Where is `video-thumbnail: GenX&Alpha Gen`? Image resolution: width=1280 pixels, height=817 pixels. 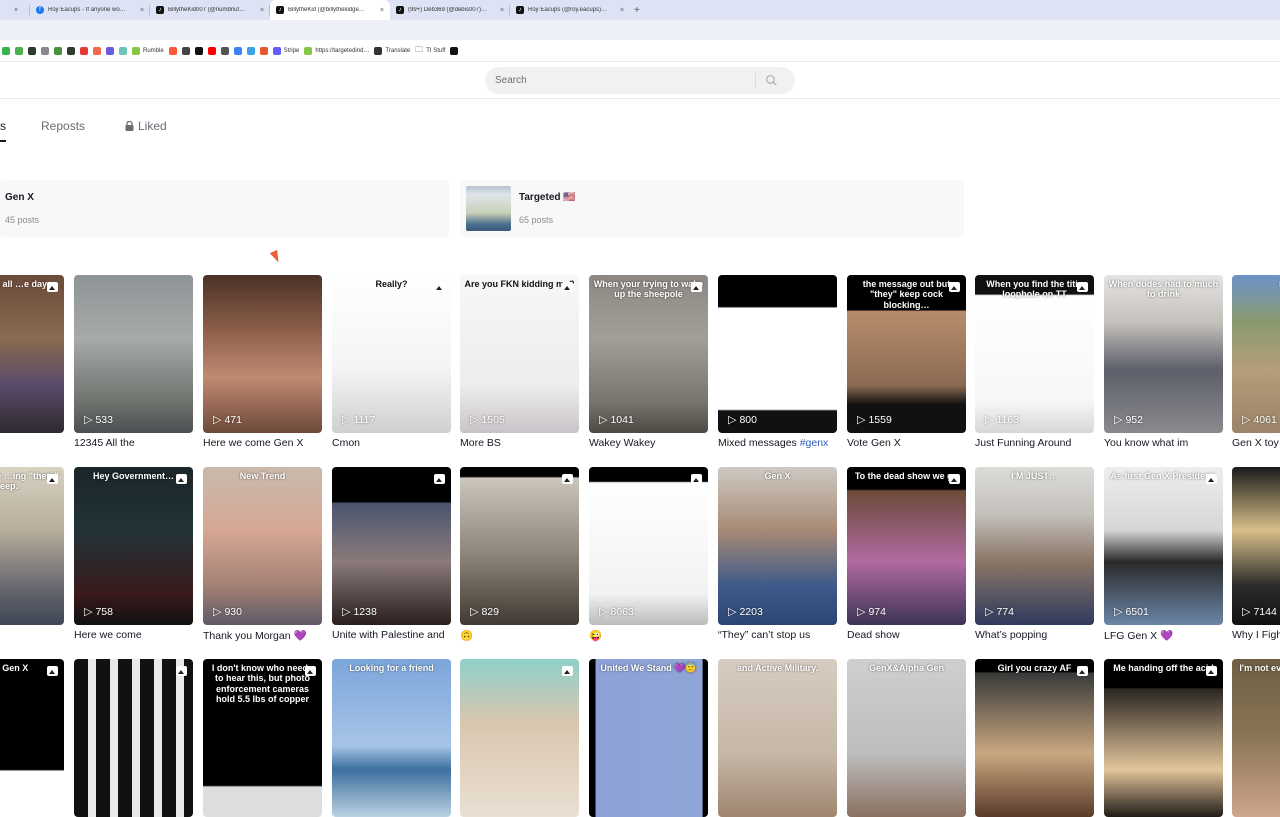 video-thumbnail: GenX&Alpha Gen is located at coordinates (906, 738).